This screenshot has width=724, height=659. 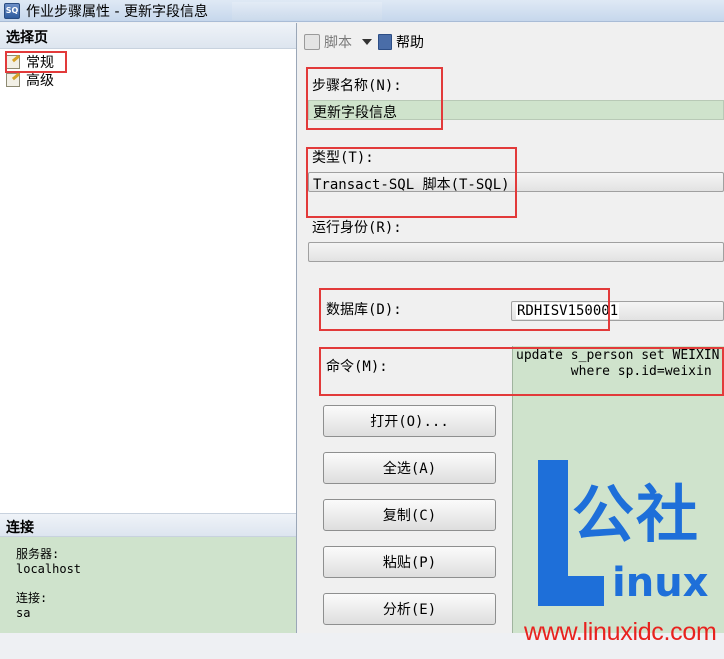 I want to click on title-bar-ghost, so click(x=307, y=11).